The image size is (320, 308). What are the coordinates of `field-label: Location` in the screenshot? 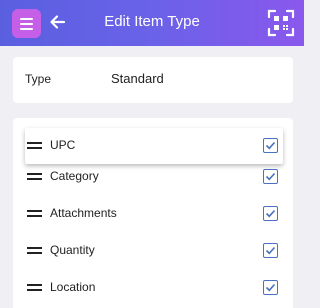 It's located at (73, 287).